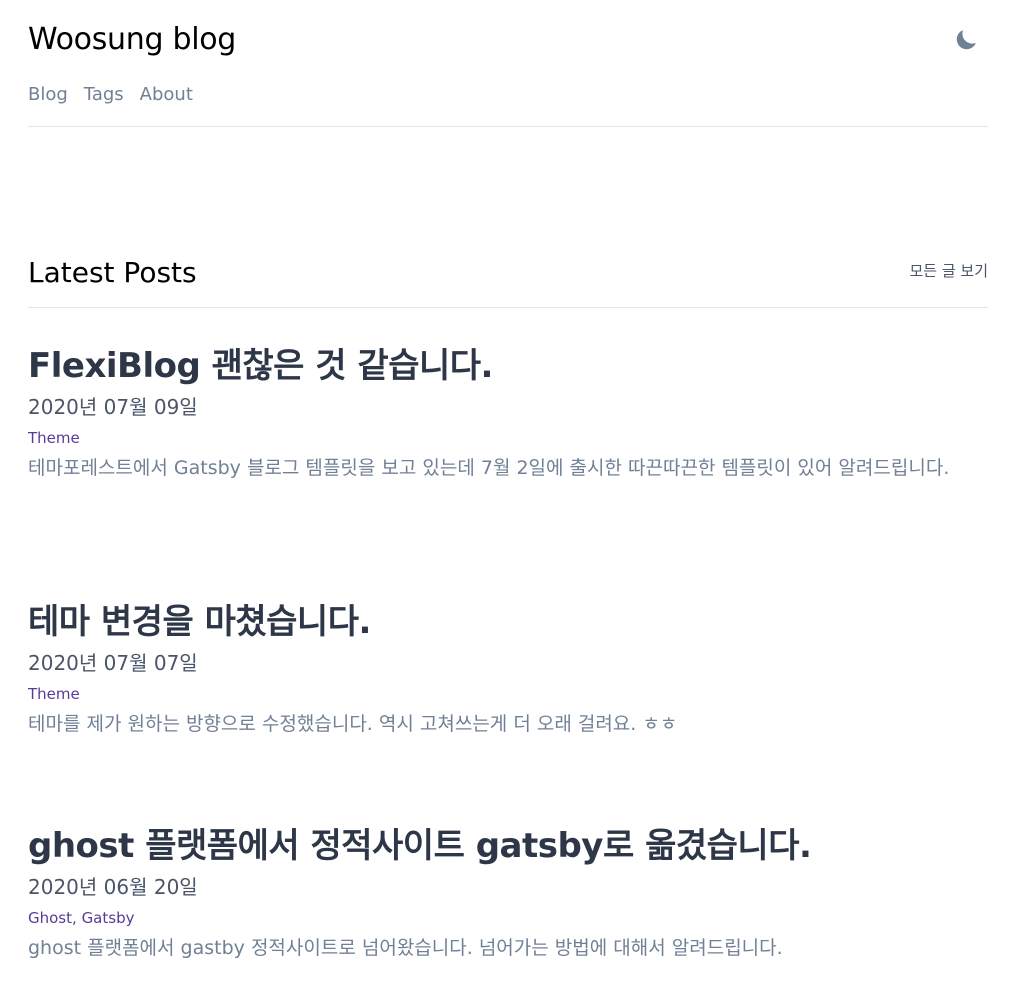 The image size is (1012, 1008). Describe the element at coordinates (48, 95) in the screenshot. I see `nav-item-blog: Blog` at that location.